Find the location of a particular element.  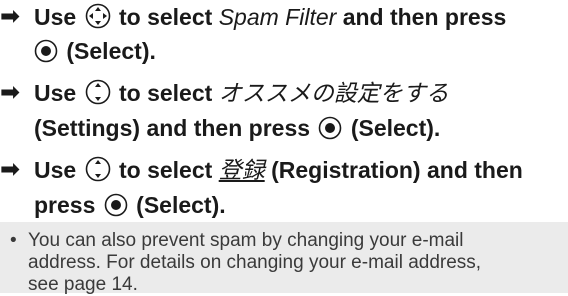

step-2-text-to-select: to select is located at coordinates (165, 93).